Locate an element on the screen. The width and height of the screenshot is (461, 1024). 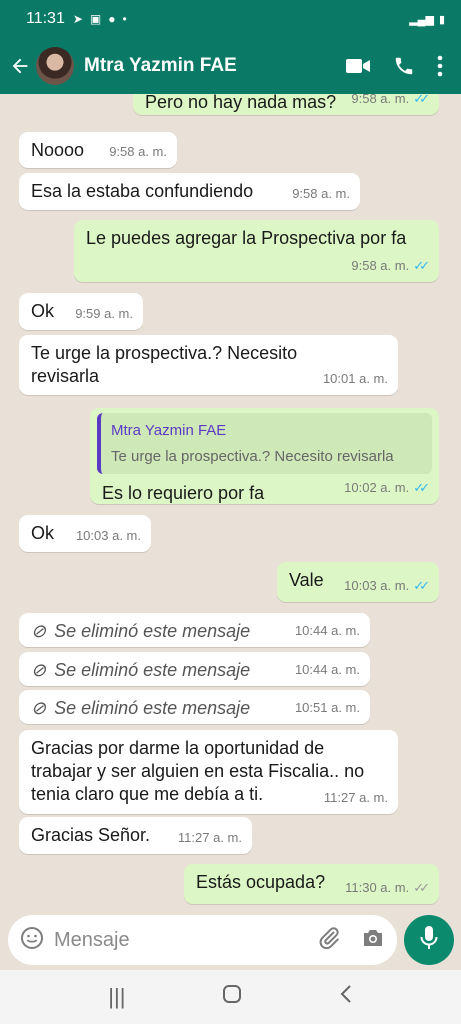
message-input is located at coordinates (164, 940).